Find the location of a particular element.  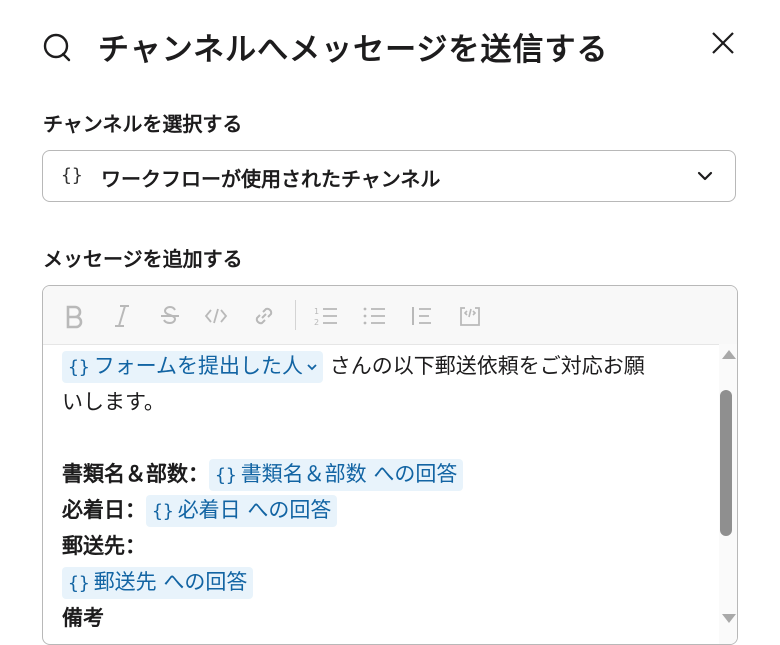

variable-chip-date: {} 必着日 への回答 is located at coordinates (242, 511).